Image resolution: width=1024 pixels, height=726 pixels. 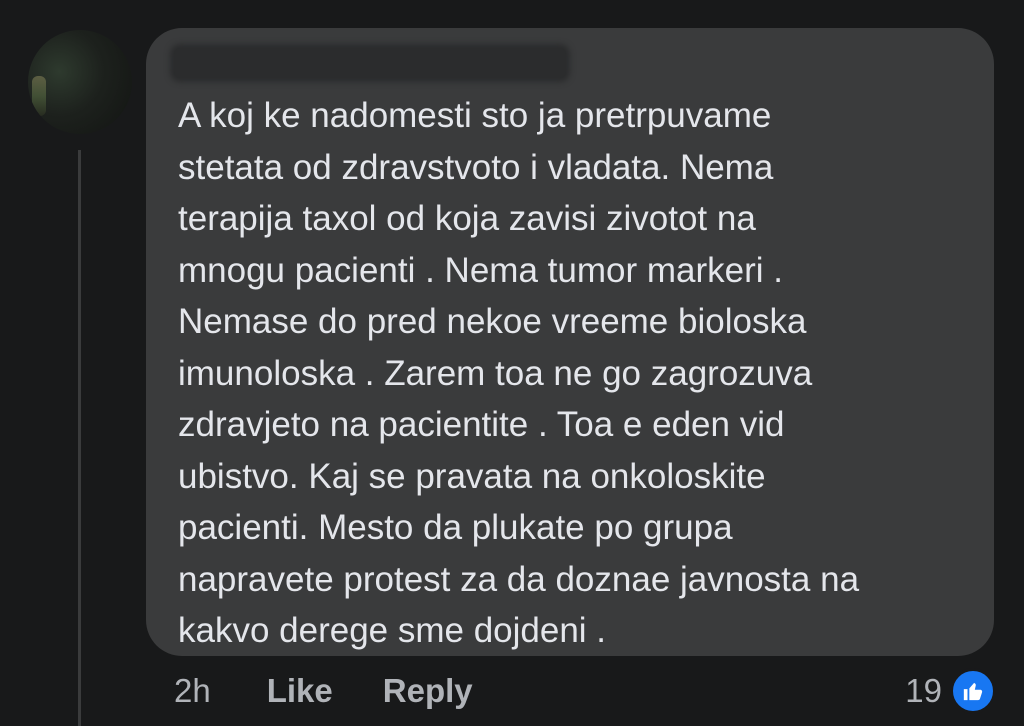 What do you see at coordinates (428, 691) in the screenshot?
I see `reply-button: Reply` at bounding box center [428, 691].